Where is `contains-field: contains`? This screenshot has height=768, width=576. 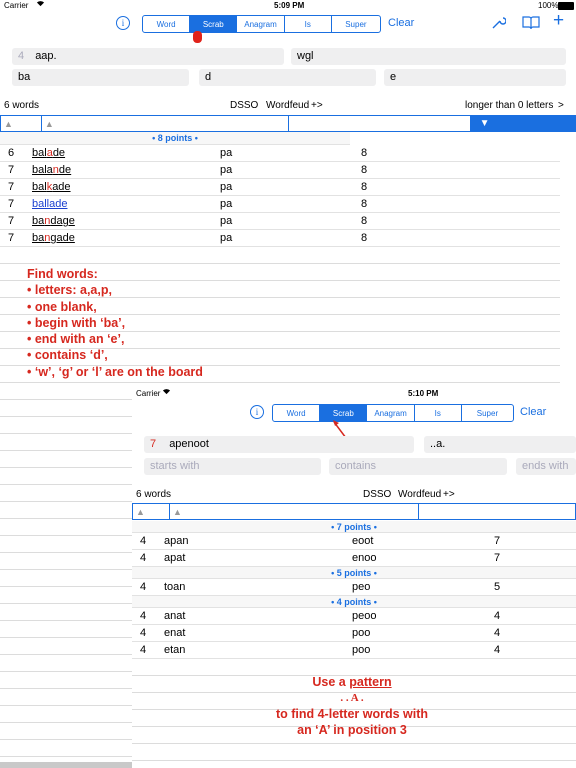 contains-field: contains is located at coordinates (418, 466).